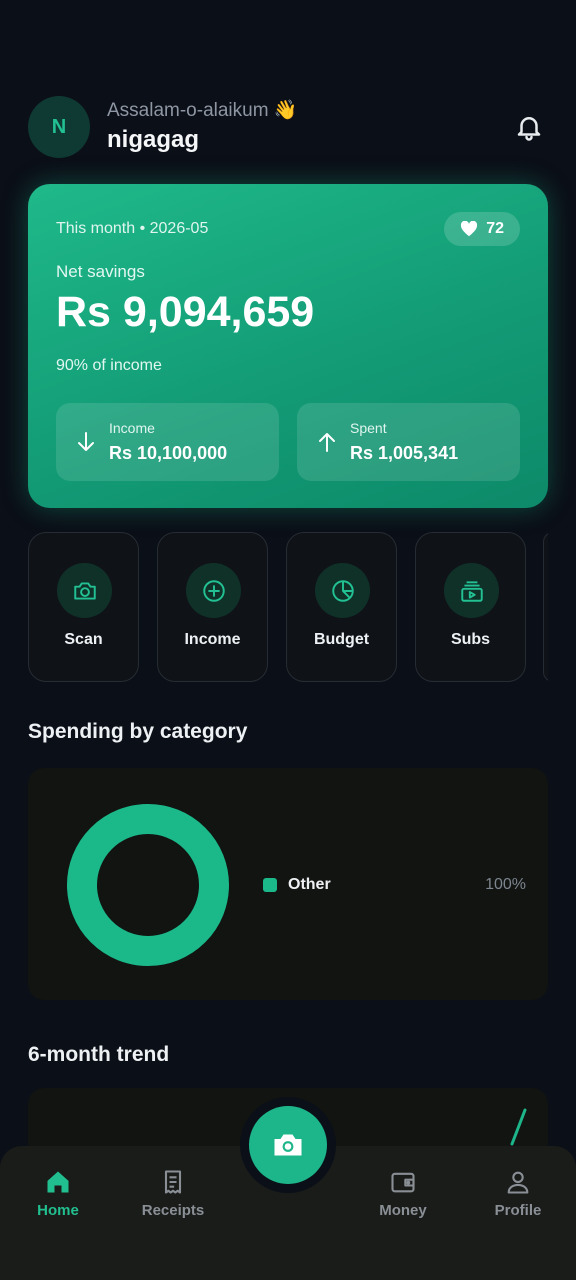  Describe the element at coordinates (341, 607) in the screenshot. I see `budget-action-button: Budget` at that location.